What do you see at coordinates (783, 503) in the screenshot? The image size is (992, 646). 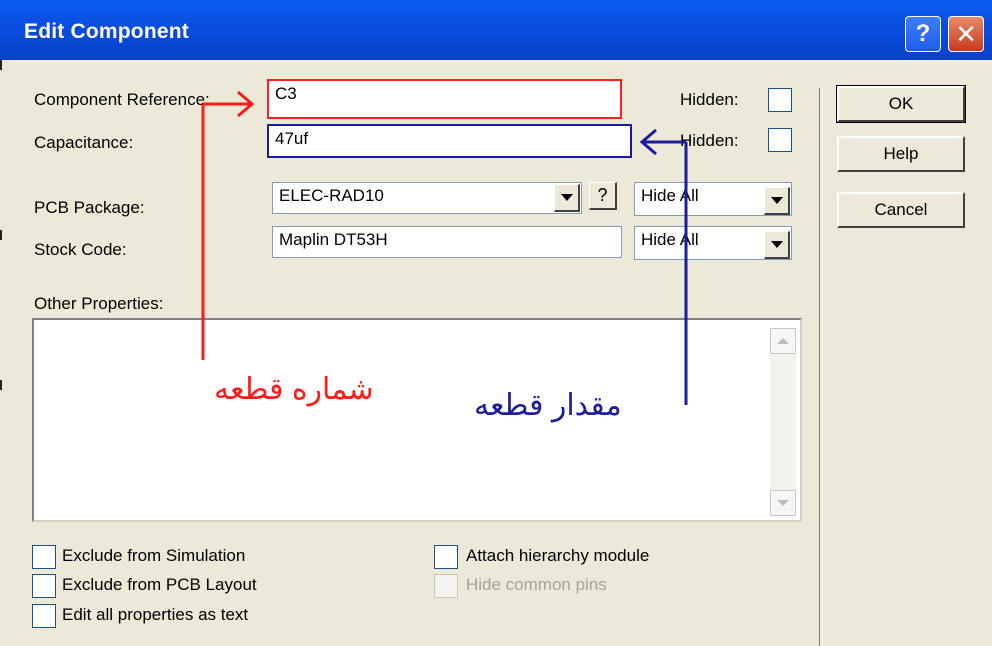 I see `scroll-down-button` at bounding box center [783, 503].